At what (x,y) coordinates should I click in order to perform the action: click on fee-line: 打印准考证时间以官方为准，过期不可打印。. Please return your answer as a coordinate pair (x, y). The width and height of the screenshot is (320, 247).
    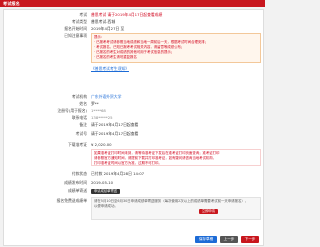
    Looking at the image, I should click on (128, 163).